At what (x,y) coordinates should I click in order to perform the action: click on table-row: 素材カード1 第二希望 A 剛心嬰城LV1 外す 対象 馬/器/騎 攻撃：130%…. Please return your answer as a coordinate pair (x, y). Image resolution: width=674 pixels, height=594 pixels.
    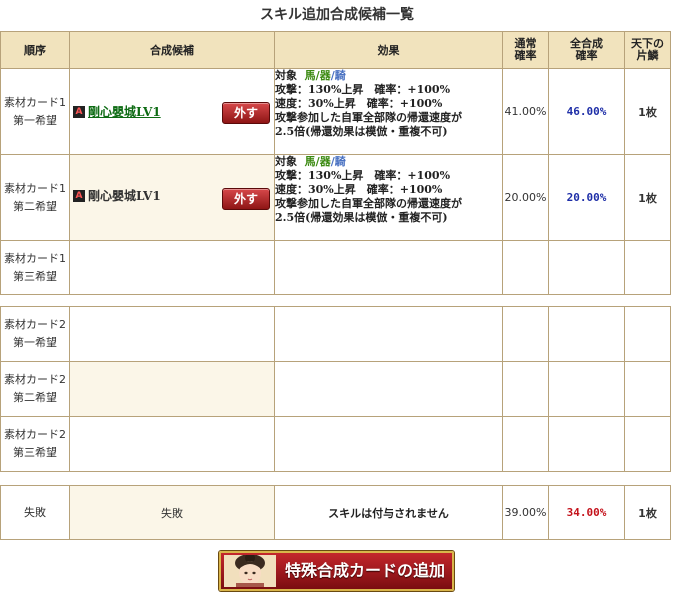
    Looking at the image, I should click on (335, 197).